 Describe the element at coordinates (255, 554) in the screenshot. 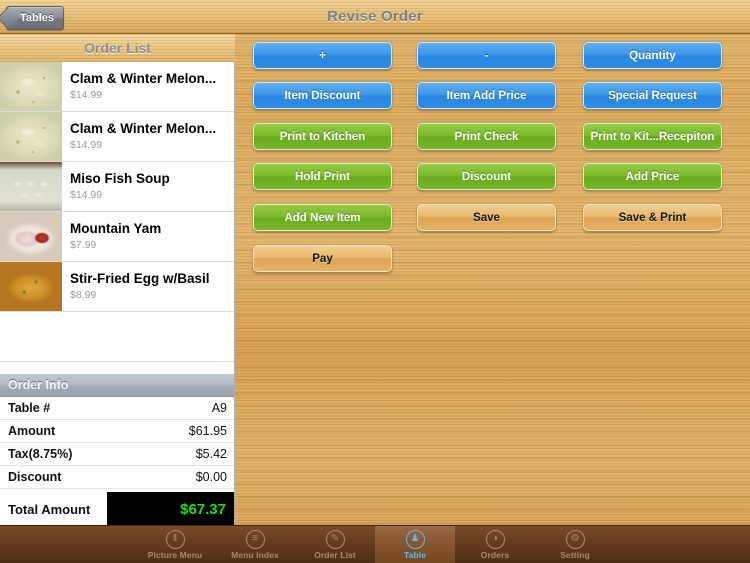

I see `tab-label: Menu Index` at that location.